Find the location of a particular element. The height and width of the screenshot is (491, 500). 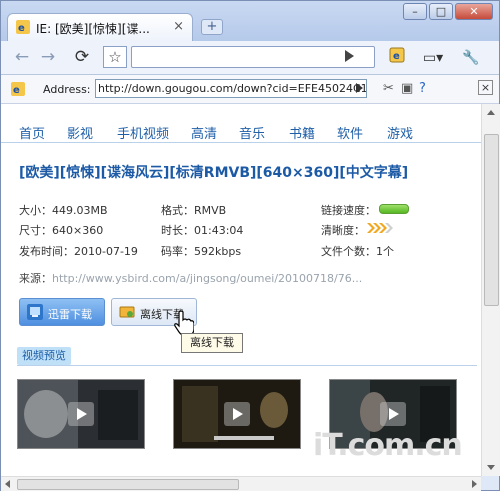

page-title: [欧美][惊悚][谍海风云][标清RMVB][640×360][中文字幕] is located at coordinates (214, 173).